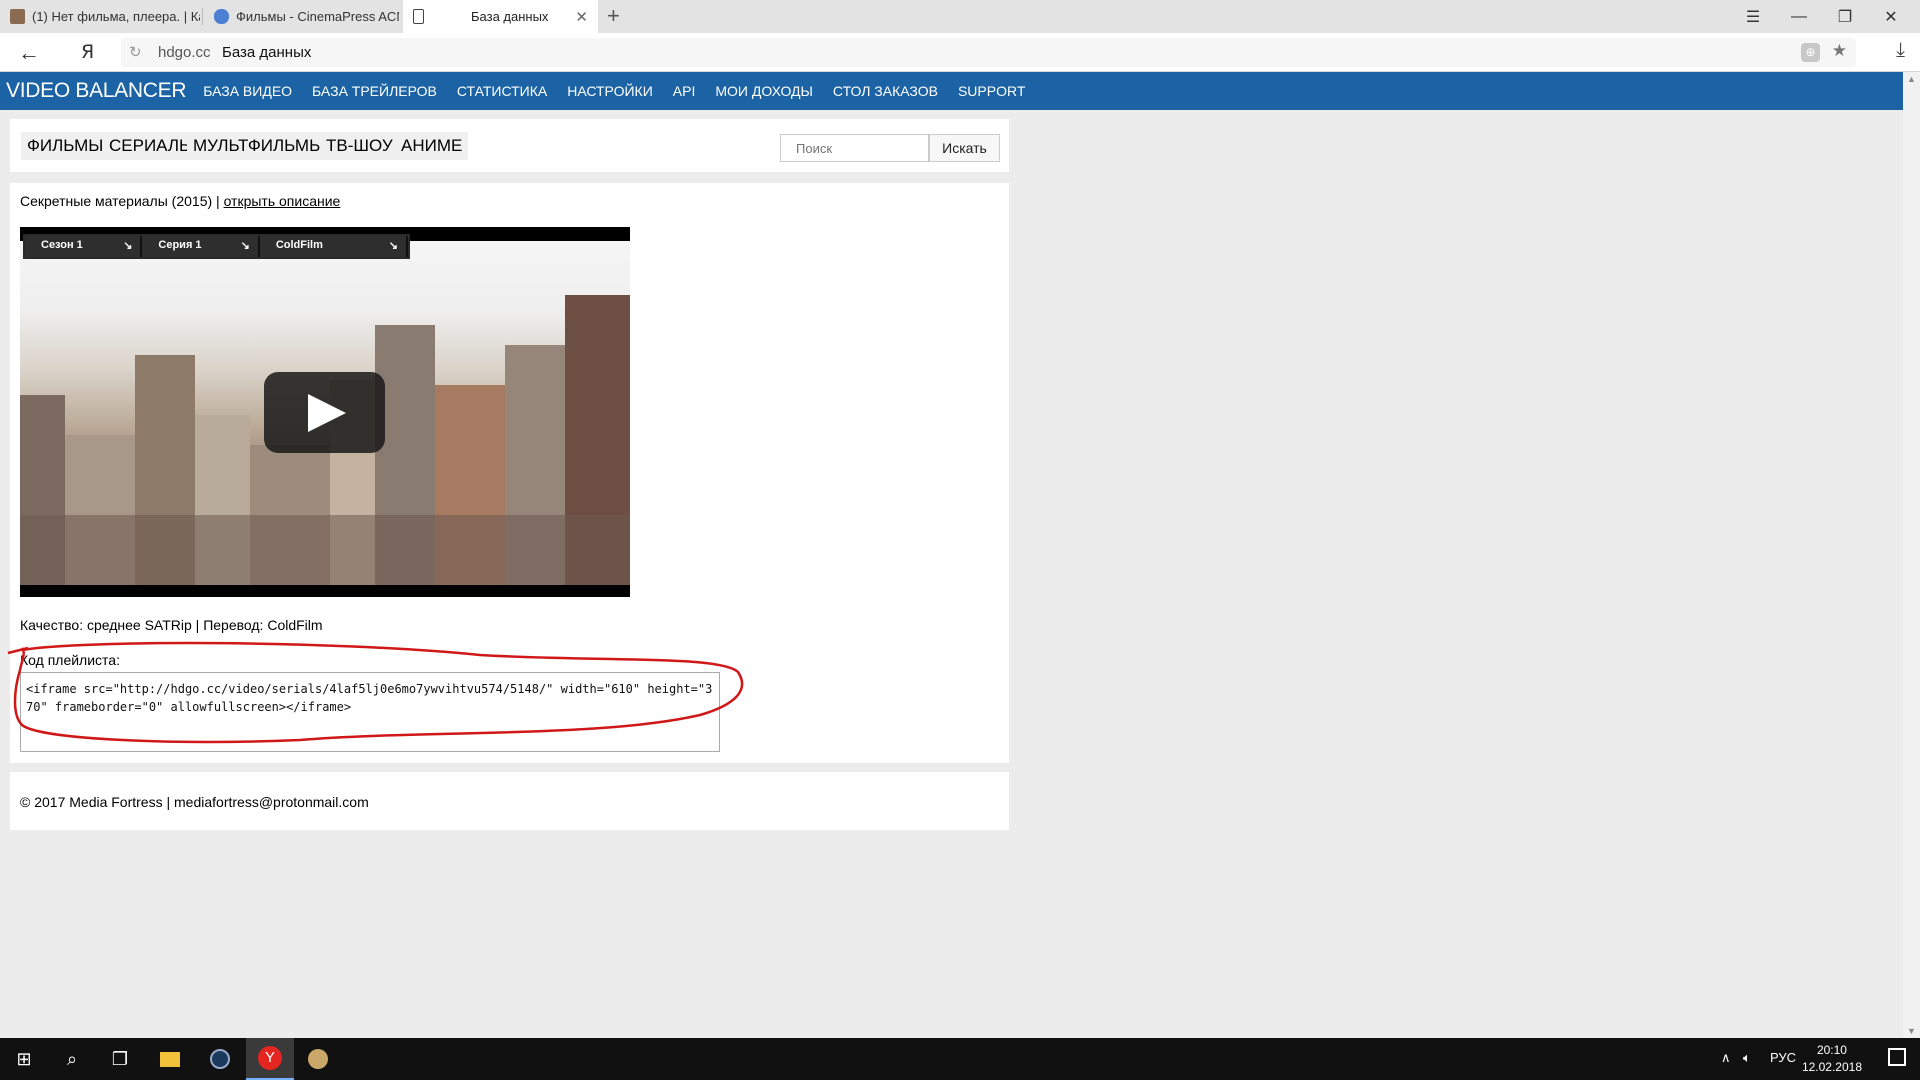 The width and height of the screenshot is (1920, 1080). What do you see at coordinates (184, 52) in the screenshot?
I see `url-domain: hdgo.cc` at bounding box center [184, 52].